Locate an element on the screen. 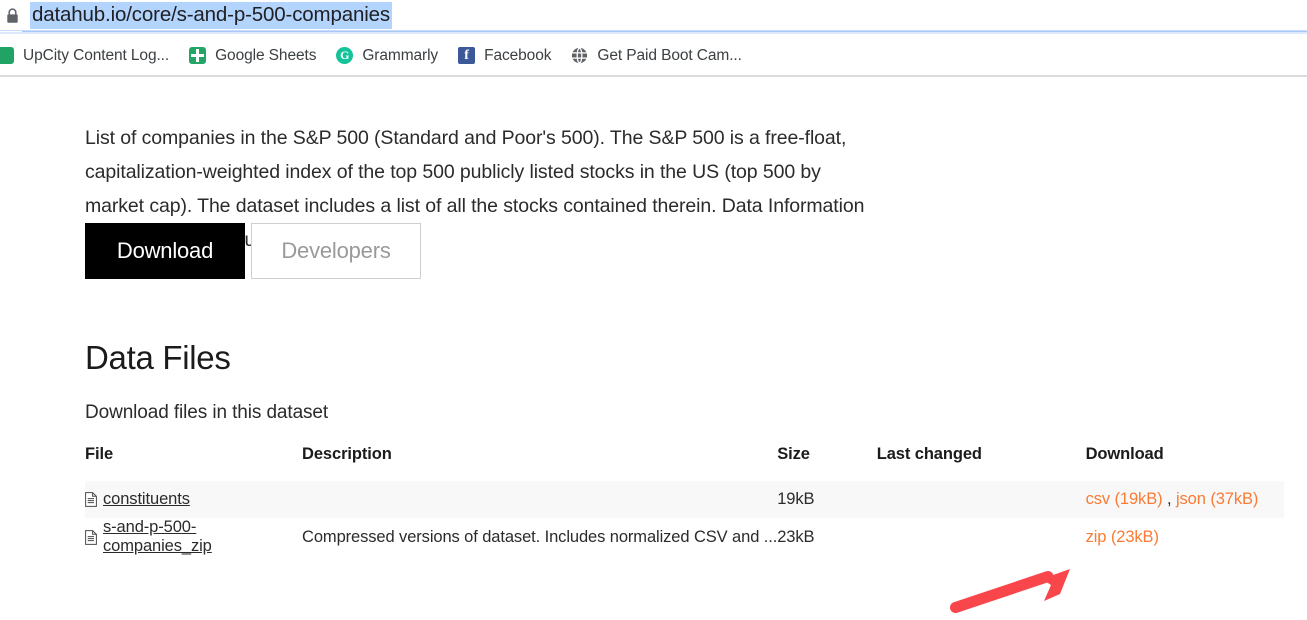 Image resolution: width=1307 pixels, height=620 pixels. bookmark-label: Google Sheets is located at coordinates (266, 55).